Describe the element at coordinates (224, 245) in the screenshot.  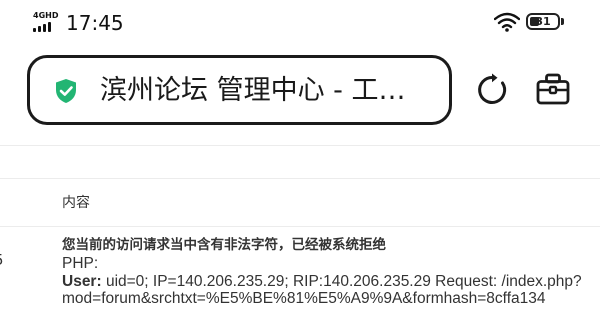
I see `error-message: 您当前的访问请求当中含有非法字符，已经被系统拒绝` at that location.